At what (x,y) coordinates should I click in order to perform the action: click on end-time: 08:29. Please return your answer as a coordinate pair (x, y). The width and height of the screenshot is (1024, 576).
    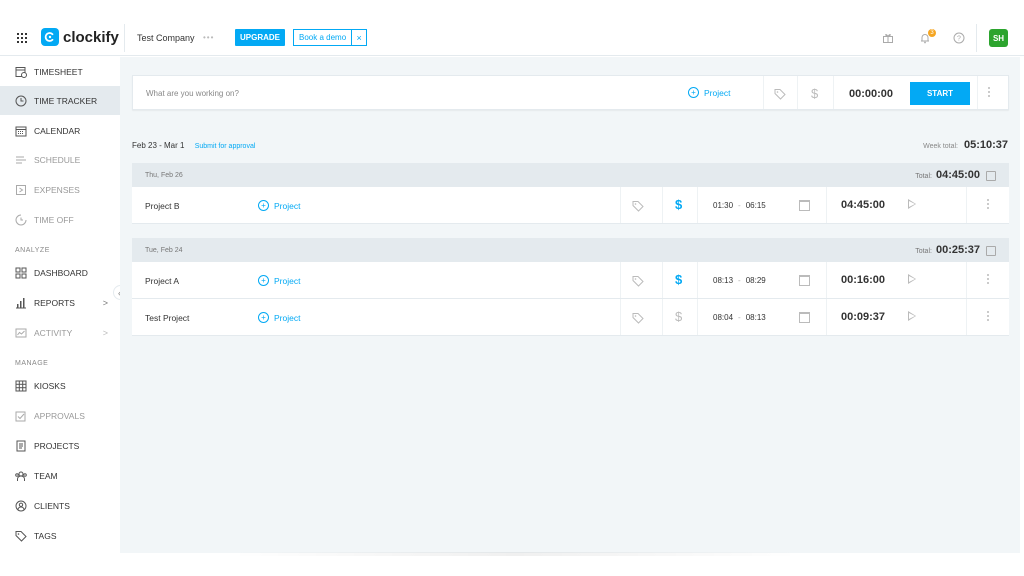
    Looking at the image, I should click on (756, 280).